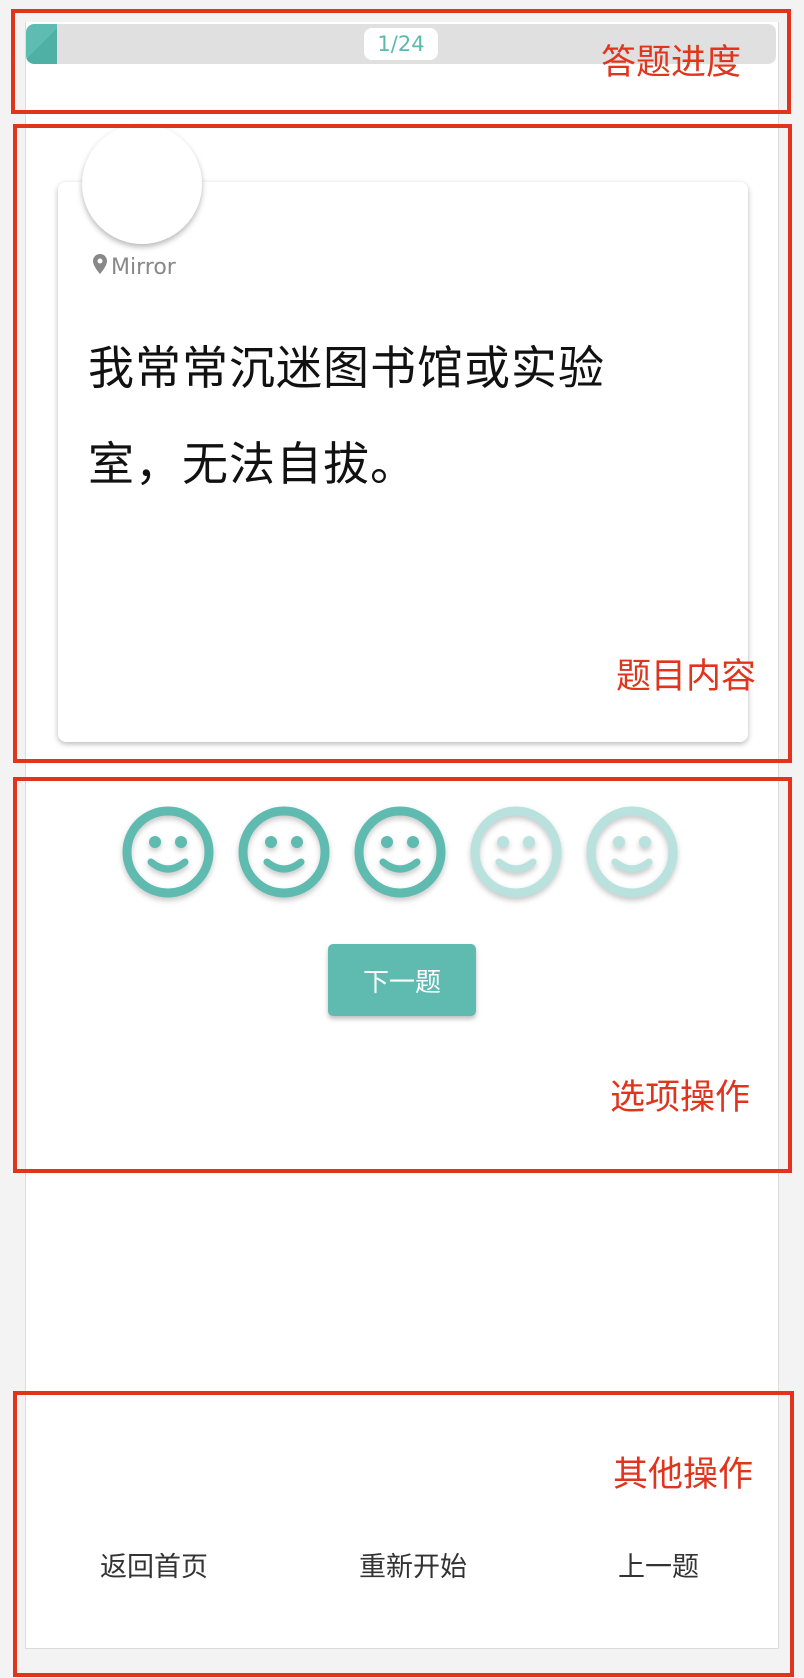  I want to click on annotation-label-progress: 答题进度, so click(671, 63).